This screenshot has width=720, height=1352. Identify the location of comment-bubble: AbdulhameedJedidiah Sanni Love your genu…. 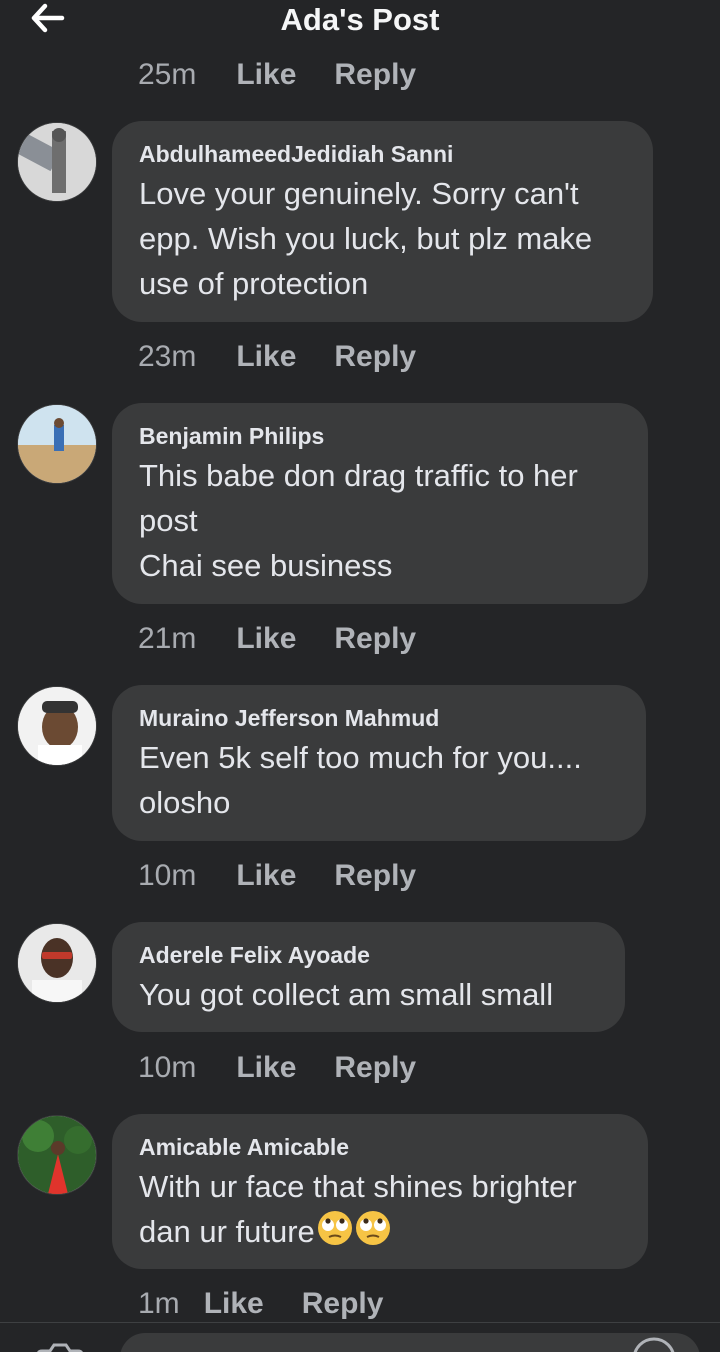
(382, 221).